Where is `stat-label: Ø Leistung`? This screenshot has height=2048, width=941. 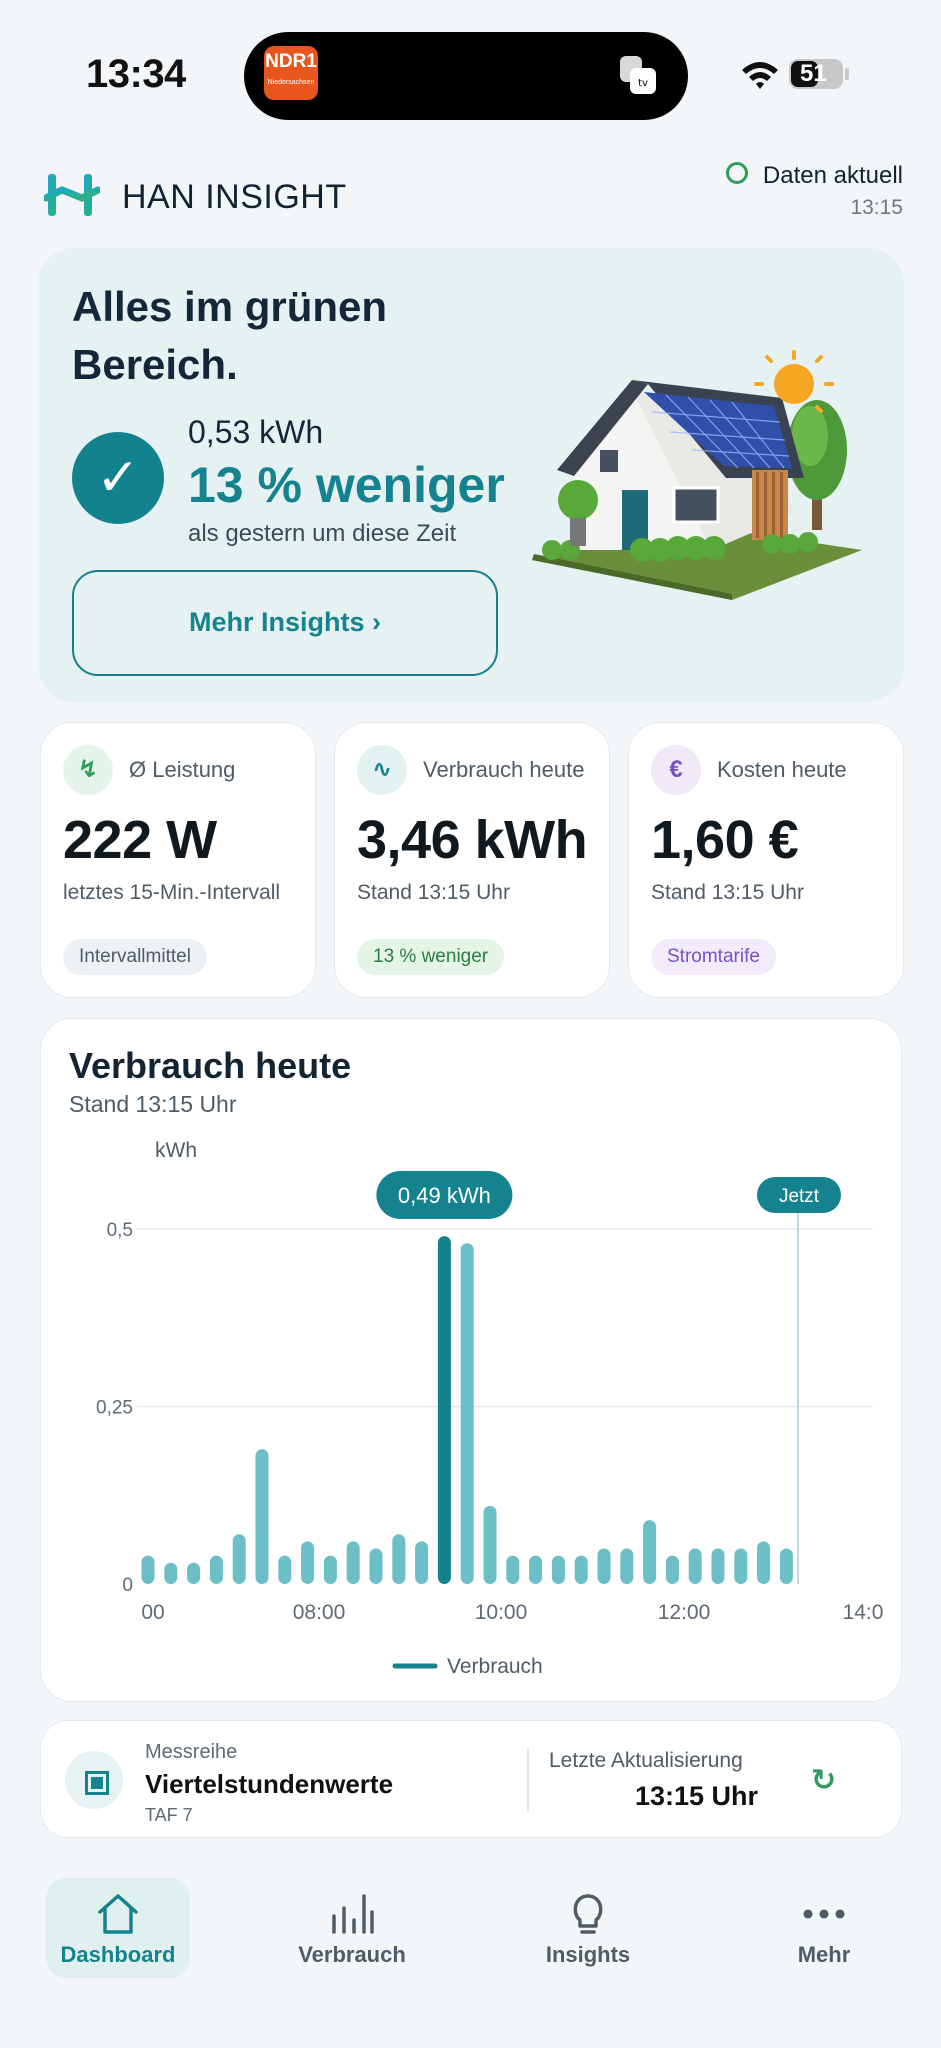
stat-label: Ø Leistung is located at coordinates (182, 769).